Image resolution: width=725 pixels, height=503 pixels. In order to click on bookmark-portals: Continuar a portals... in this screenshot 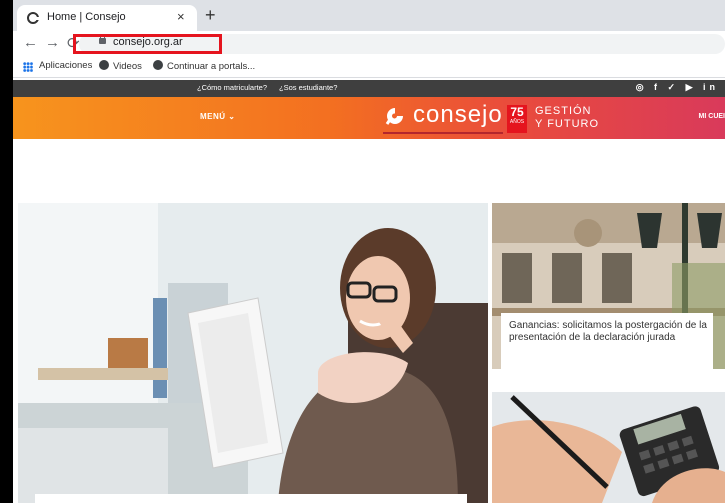, I will do `click(204, 66)`.